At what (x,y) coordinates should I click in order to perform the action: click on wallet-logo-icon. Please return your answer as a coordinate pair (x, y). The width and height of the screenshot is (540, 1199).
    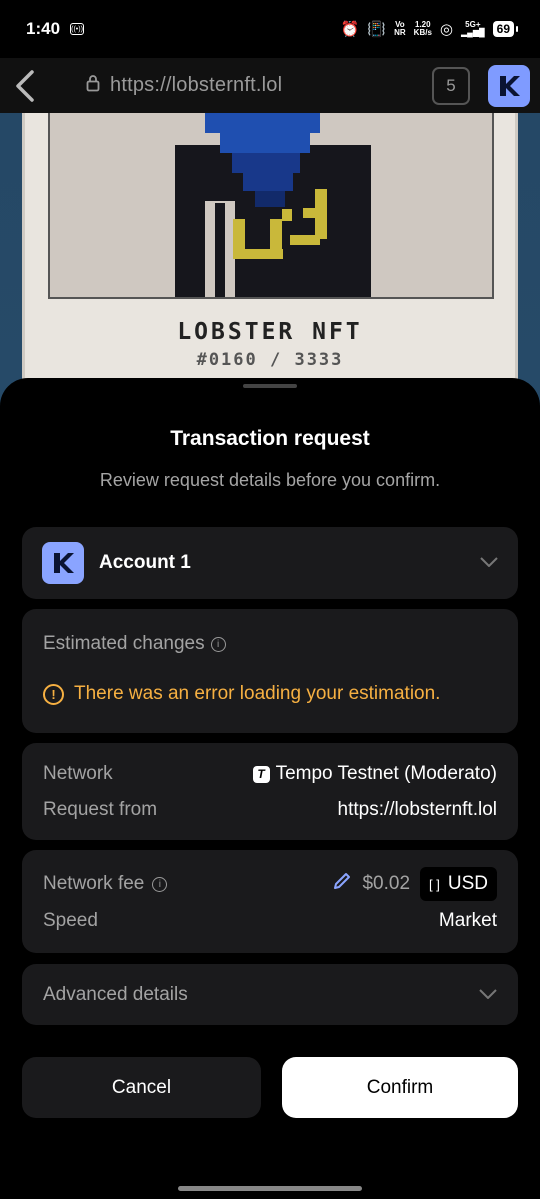
    Looking at the image, I should click on (509, 85).